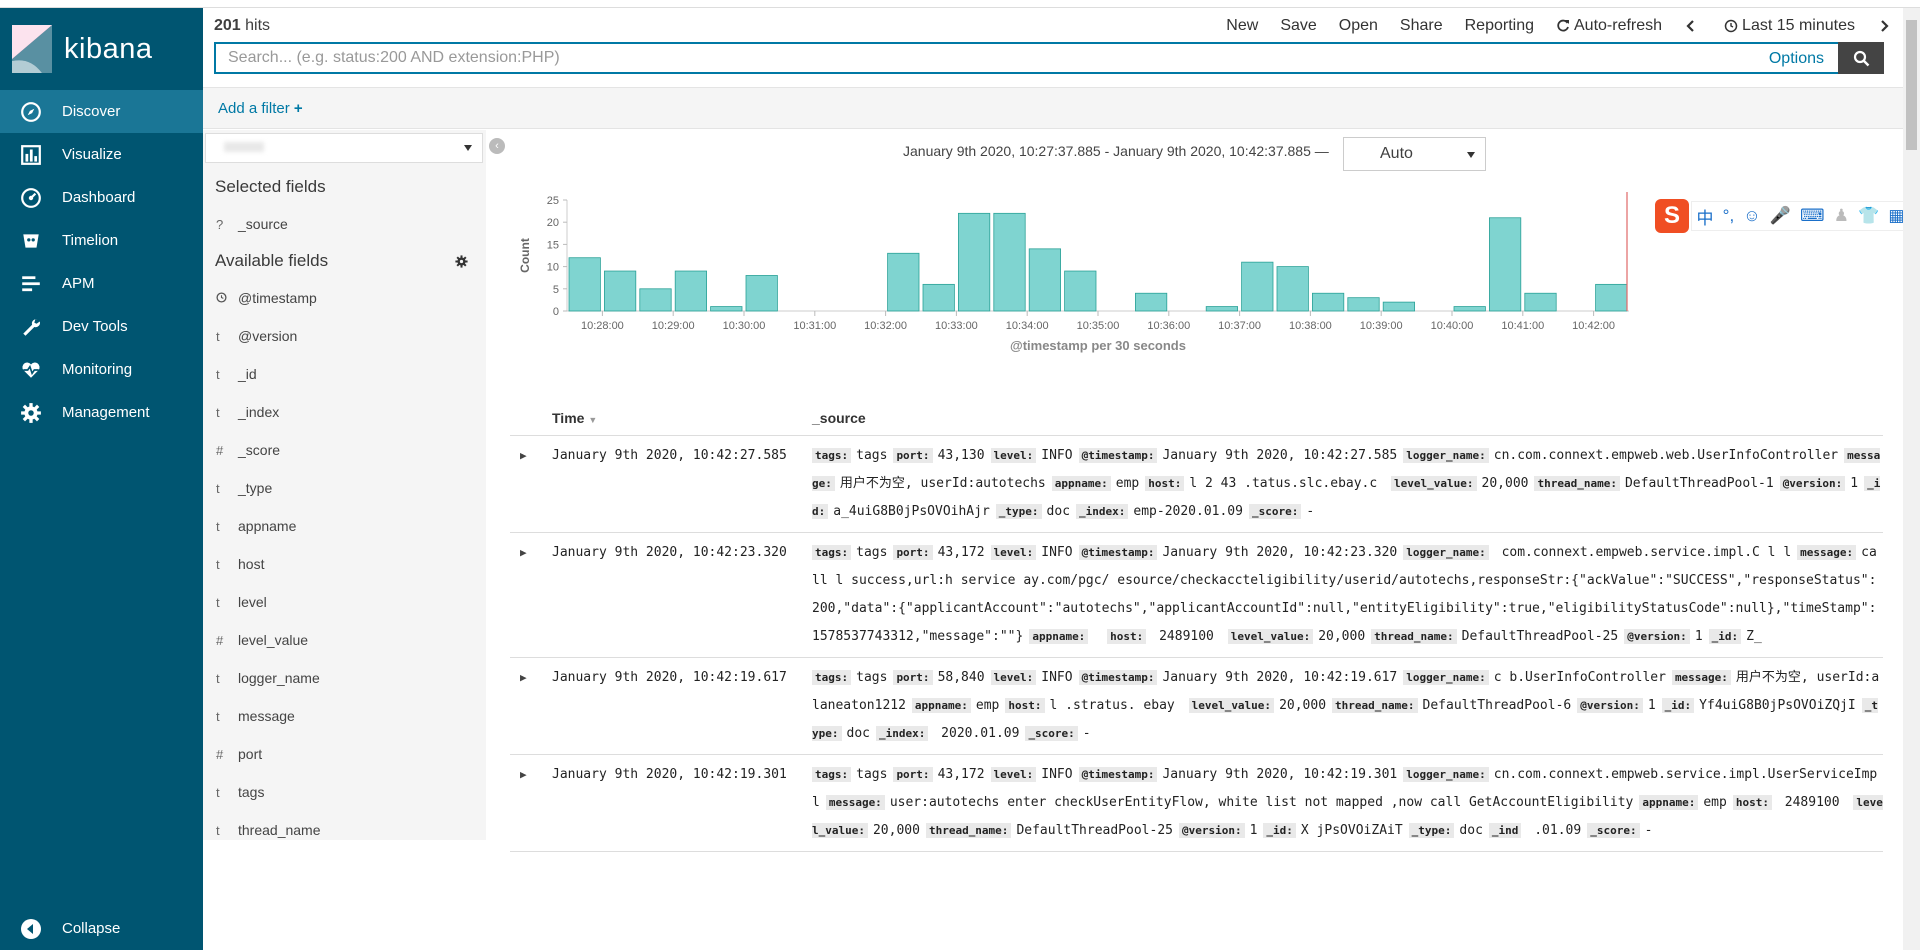 The width and height of the screenshot is (1920, 950). Describe the element at coordinates (344, 678) in the screenshot. I see `field-row-logger_name: t logger_name` at that location.